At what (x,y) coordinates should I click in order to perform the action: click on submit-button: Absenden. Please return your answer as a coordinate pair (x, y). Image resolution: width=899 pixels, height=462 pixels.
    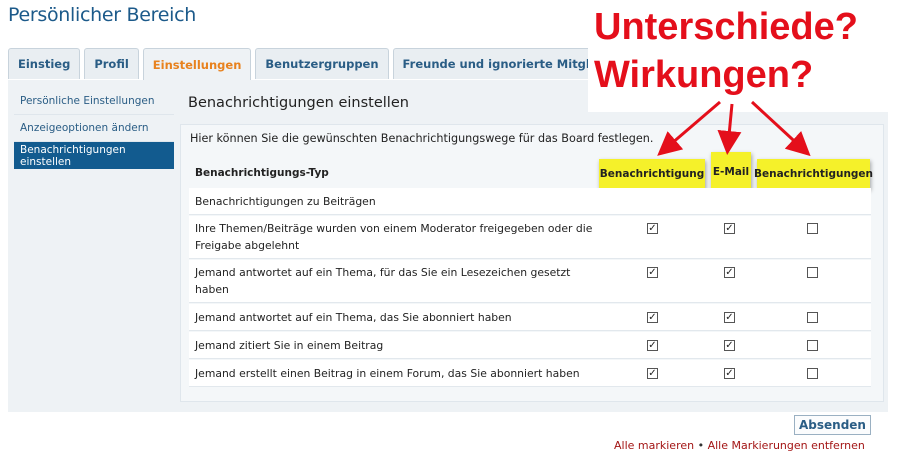
    Looking at the image, I should click on (832, 425).